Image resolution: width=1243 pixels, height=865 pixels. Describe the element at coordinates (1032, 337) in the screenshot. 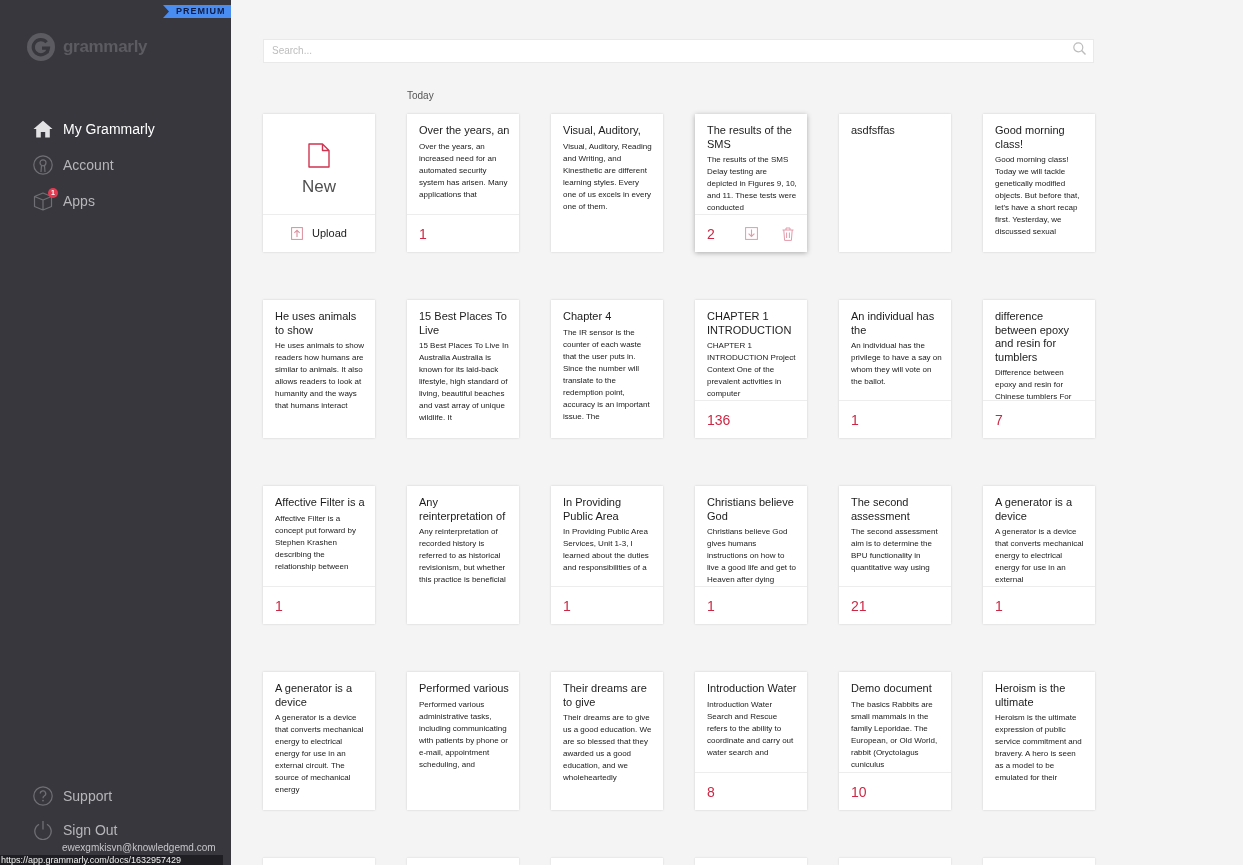

I see `document-title: difference between epoxy and resin for tumblers` at that location.